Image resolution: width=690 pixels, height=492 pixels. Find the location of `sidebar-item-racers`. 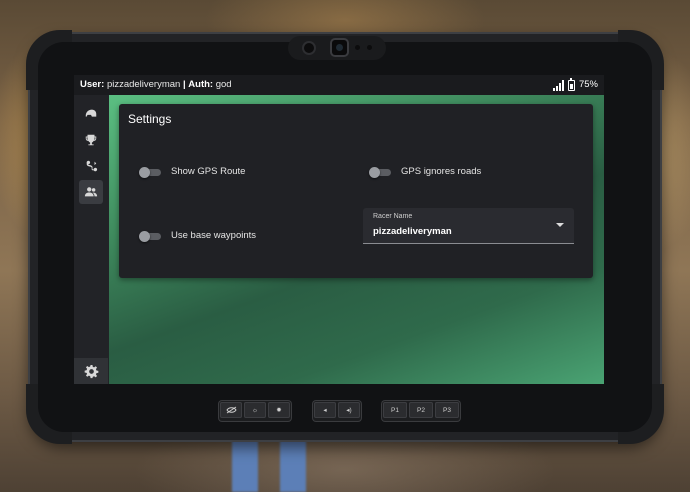

sidebar-item-racers is located at coordinates (91, 192).